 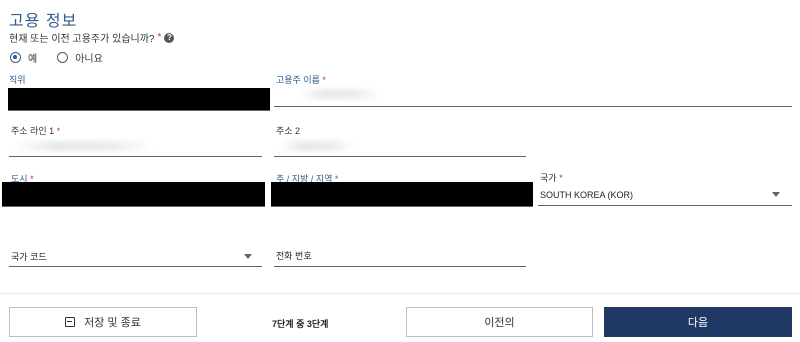 What do you see at coordinates (15, 57) in the screenshot?
I see `radio-checked-icon` at bounding box center [15, 57].